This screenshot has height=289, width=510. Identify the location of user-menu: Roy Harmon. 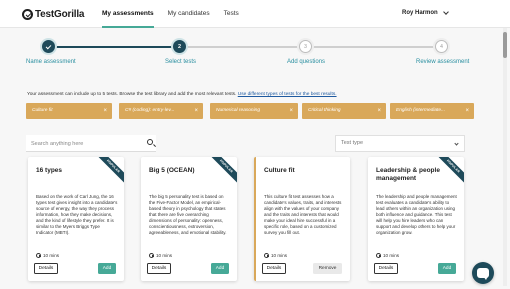
(425, 12).